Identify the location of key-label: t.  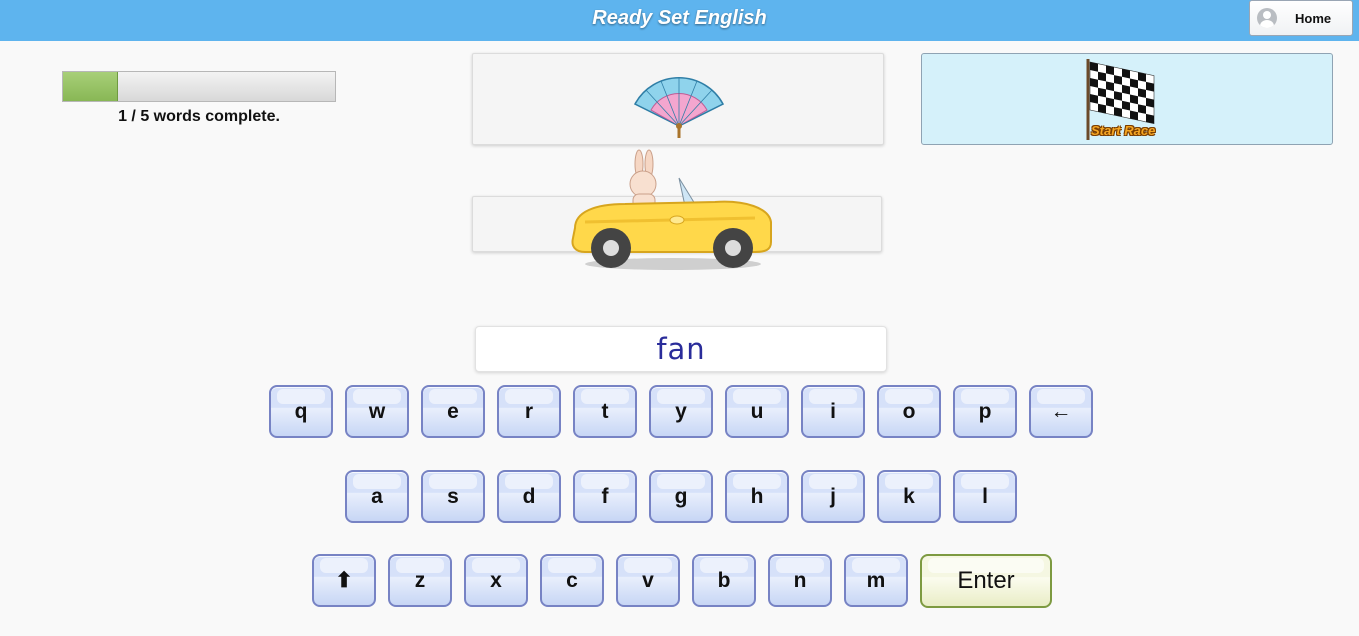
(605, 411).